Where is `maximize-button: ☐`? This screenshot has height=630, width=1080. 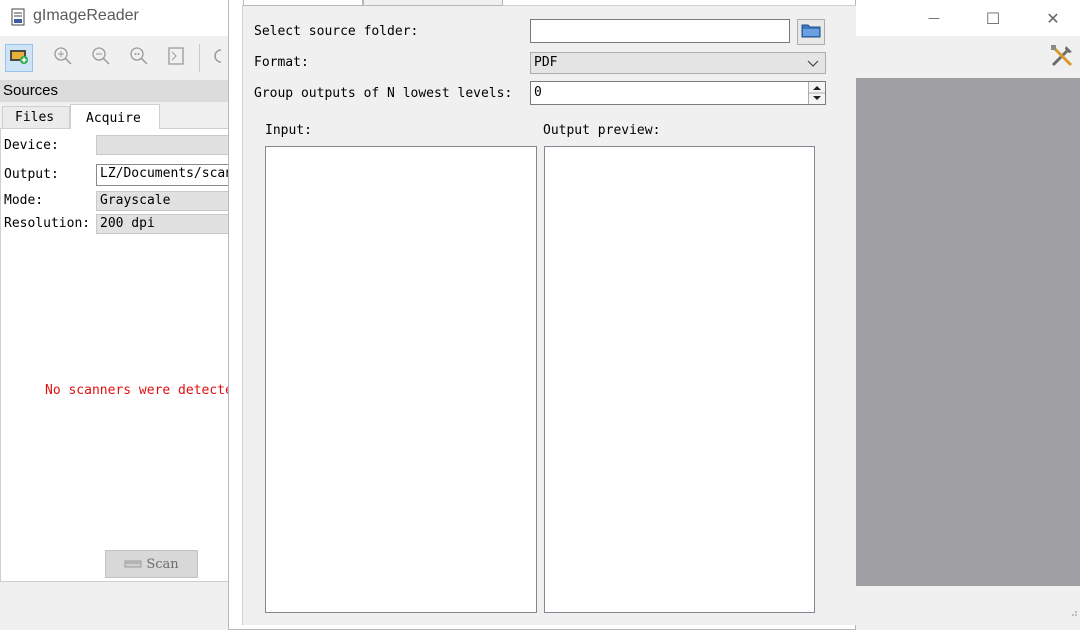 maximize-button: ☐ is located at coordinates (993, 18).